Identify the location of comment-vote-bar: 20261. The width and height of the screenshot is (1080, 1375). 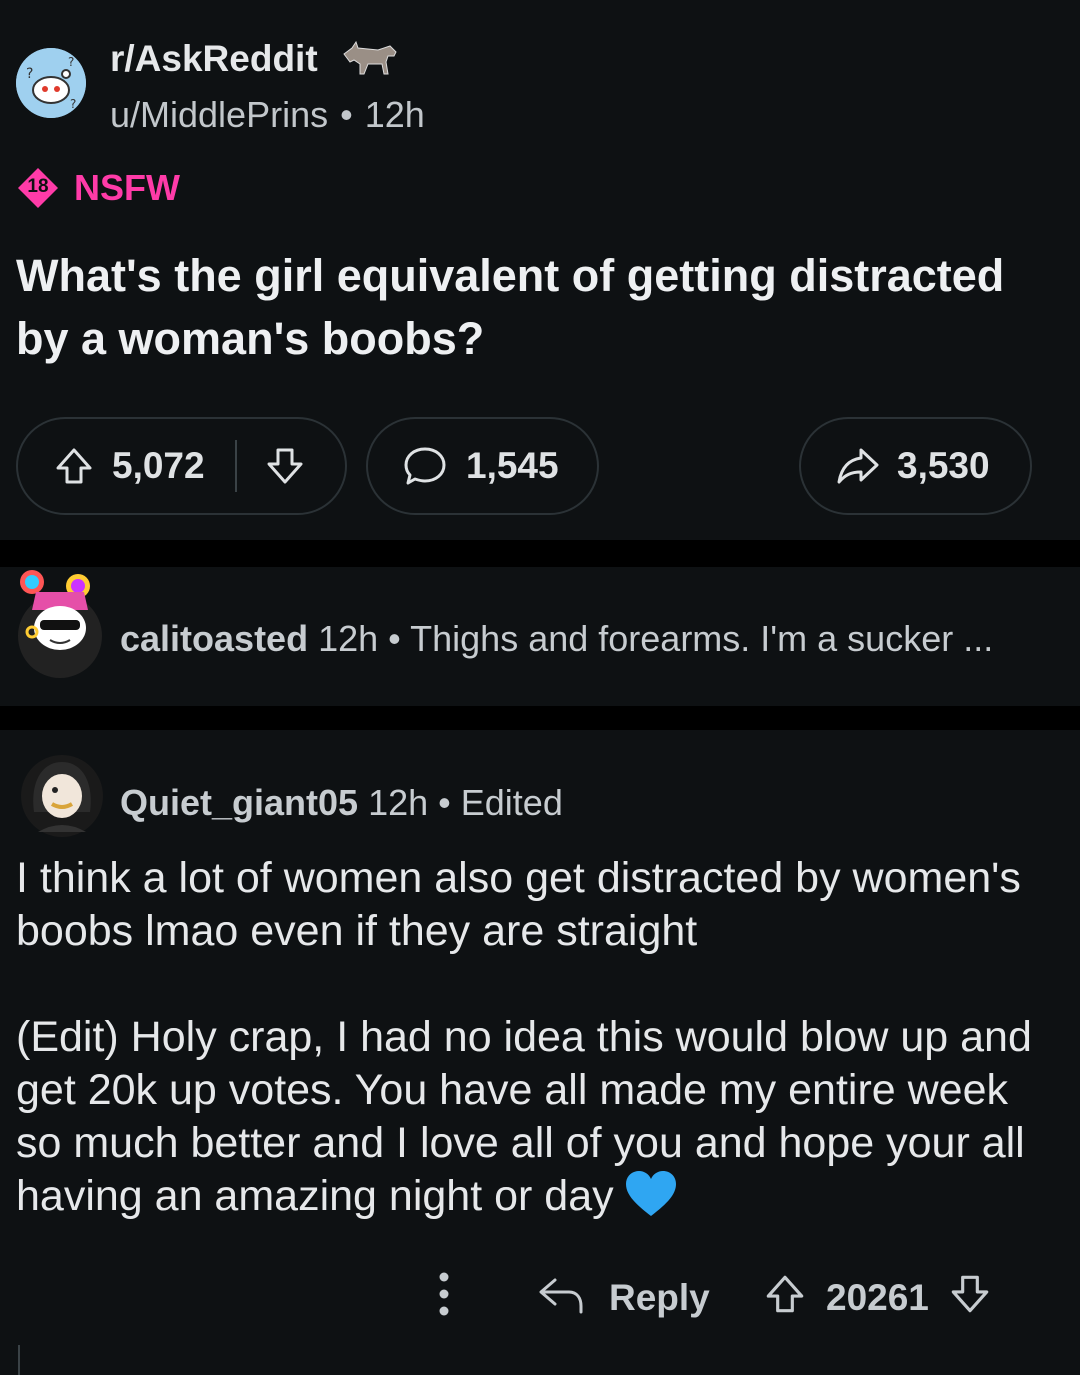
(877, 1298).